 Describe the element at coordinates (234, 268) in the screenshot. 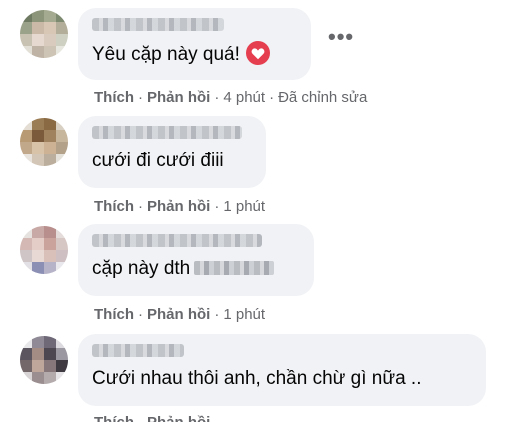

I see `redacted-mention` at that location.